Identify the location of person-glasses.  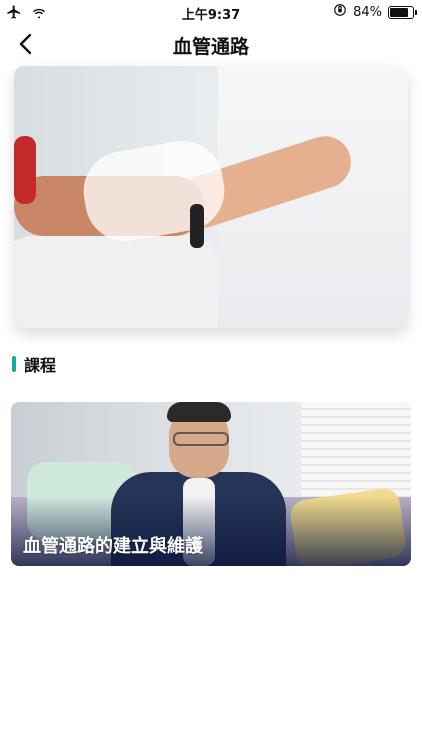
(201, 439).